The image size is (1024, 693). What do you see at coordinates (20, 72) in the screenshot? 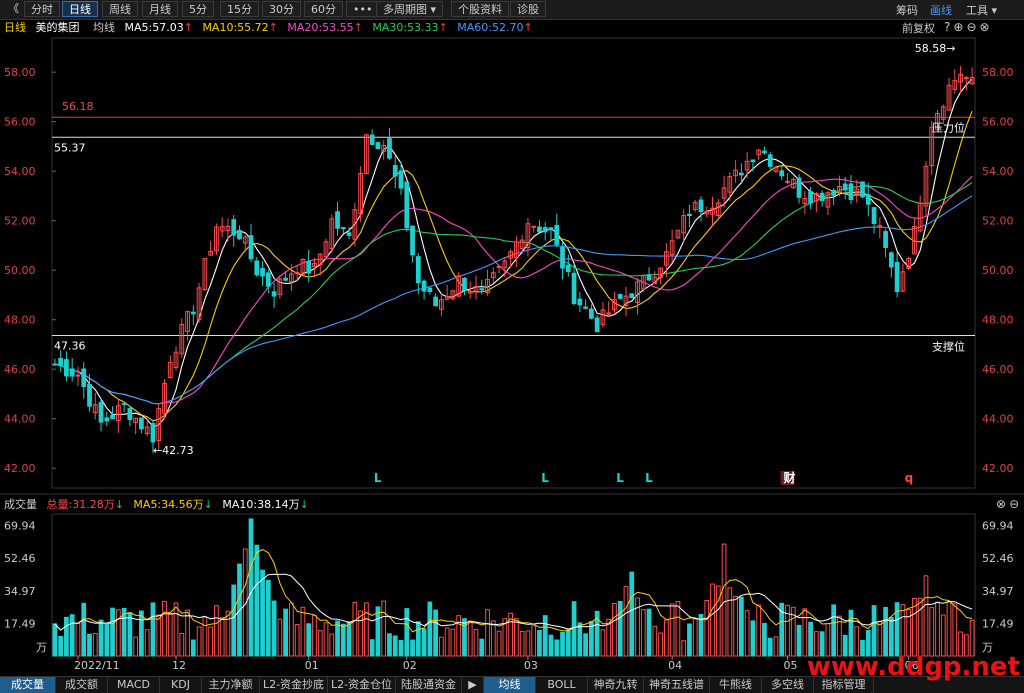
I see `price-tick-left: 58.00` at bounding box center [20, 72].